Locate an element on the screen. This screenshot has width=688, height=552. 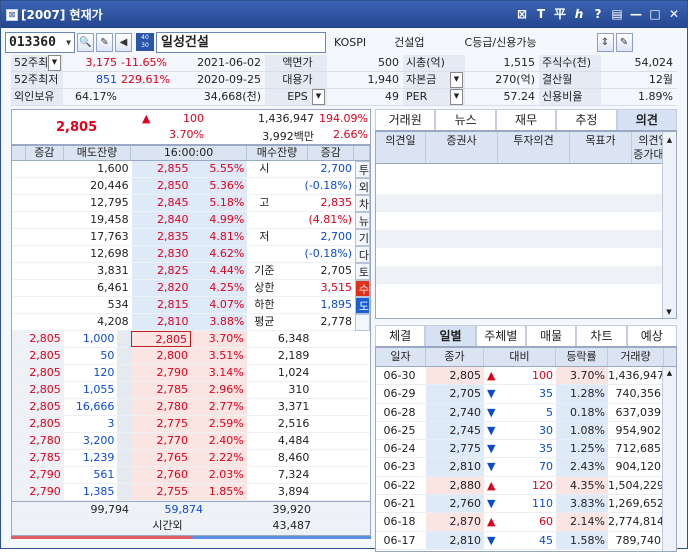
tab-3: 매물 is located at coordinates (551, 335).